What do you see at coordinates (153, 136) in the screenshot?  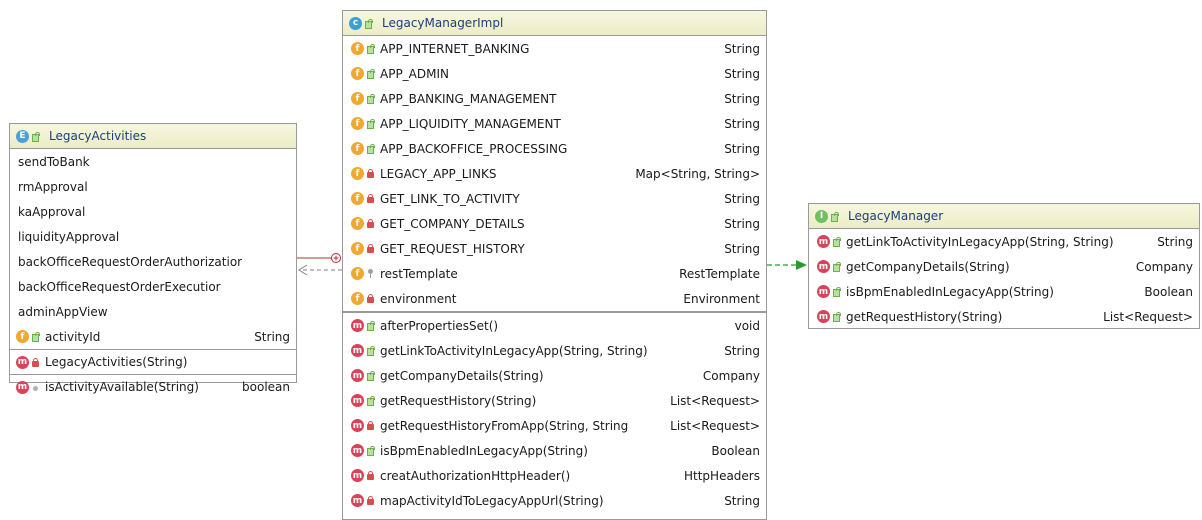 I see `legacy-activities-header: E LegacyActivities` at bounding box center [153, 136].